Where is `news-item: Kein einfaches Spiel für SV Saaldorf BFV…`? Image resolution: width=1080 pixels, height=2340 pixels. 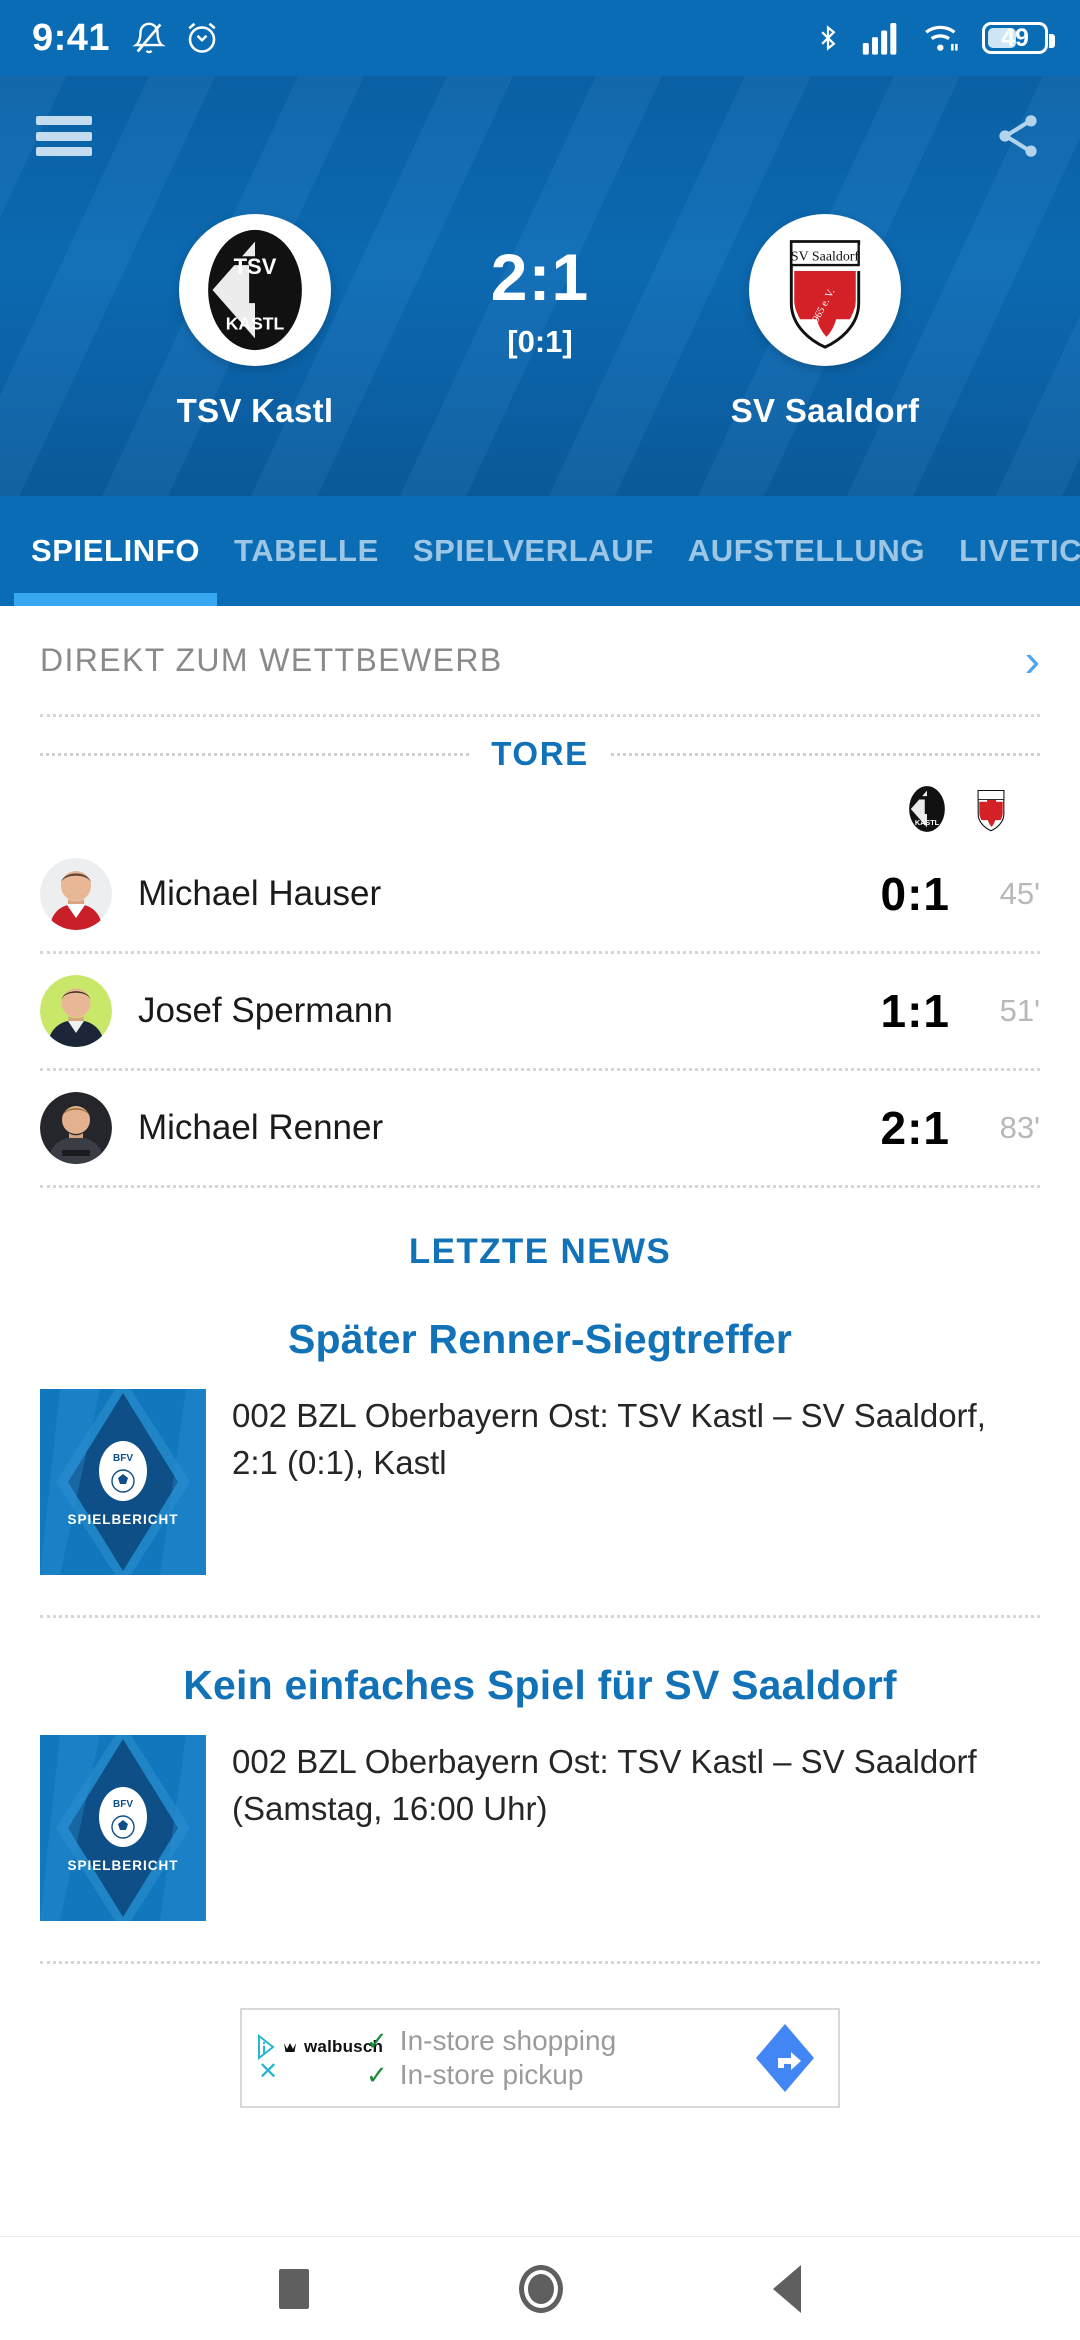
news-item: Kein einfaches Spiel für SV Saaldorf BFV… is located at coordinates (540, 1791).